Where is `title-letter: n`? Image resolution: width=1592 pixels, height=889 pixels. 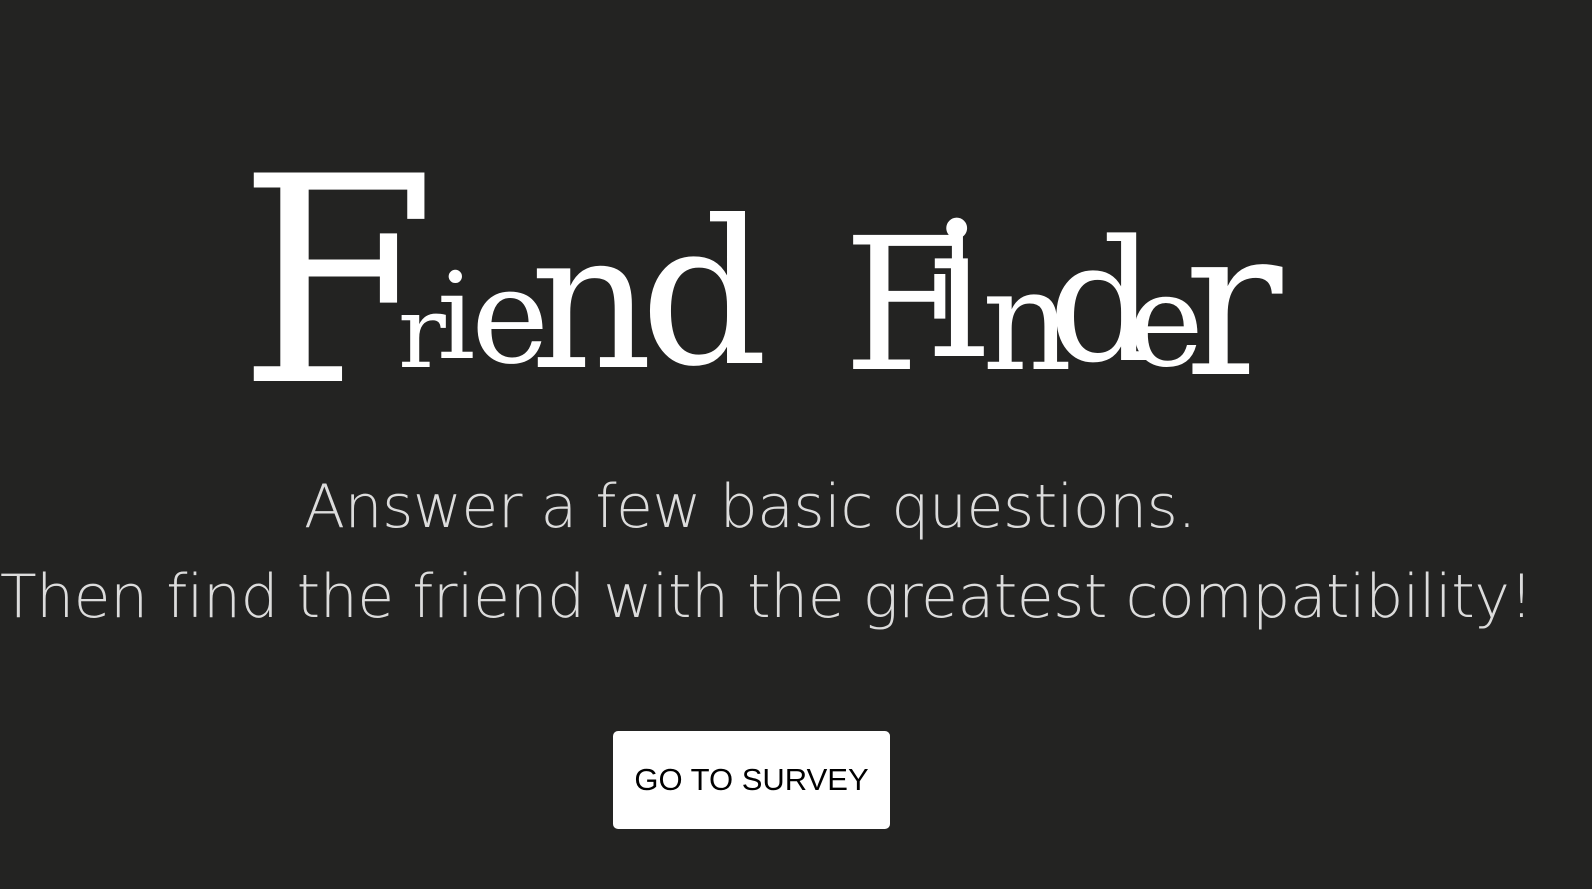
title-letter: n is located at coordinates (591, 301).